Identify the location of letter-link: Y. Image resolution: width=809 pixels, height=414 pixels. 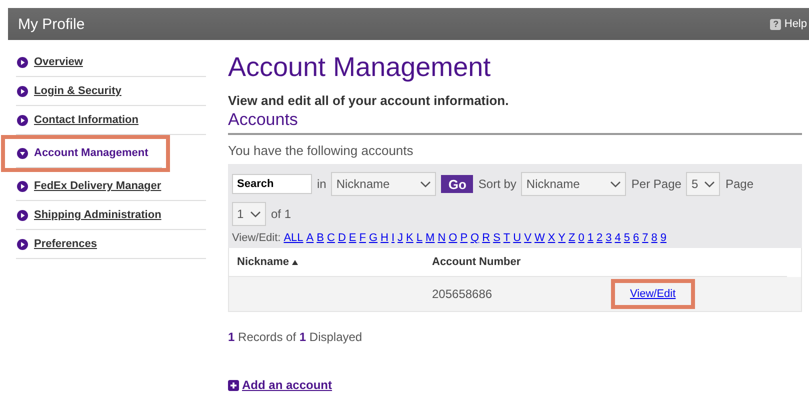
(562, 238).